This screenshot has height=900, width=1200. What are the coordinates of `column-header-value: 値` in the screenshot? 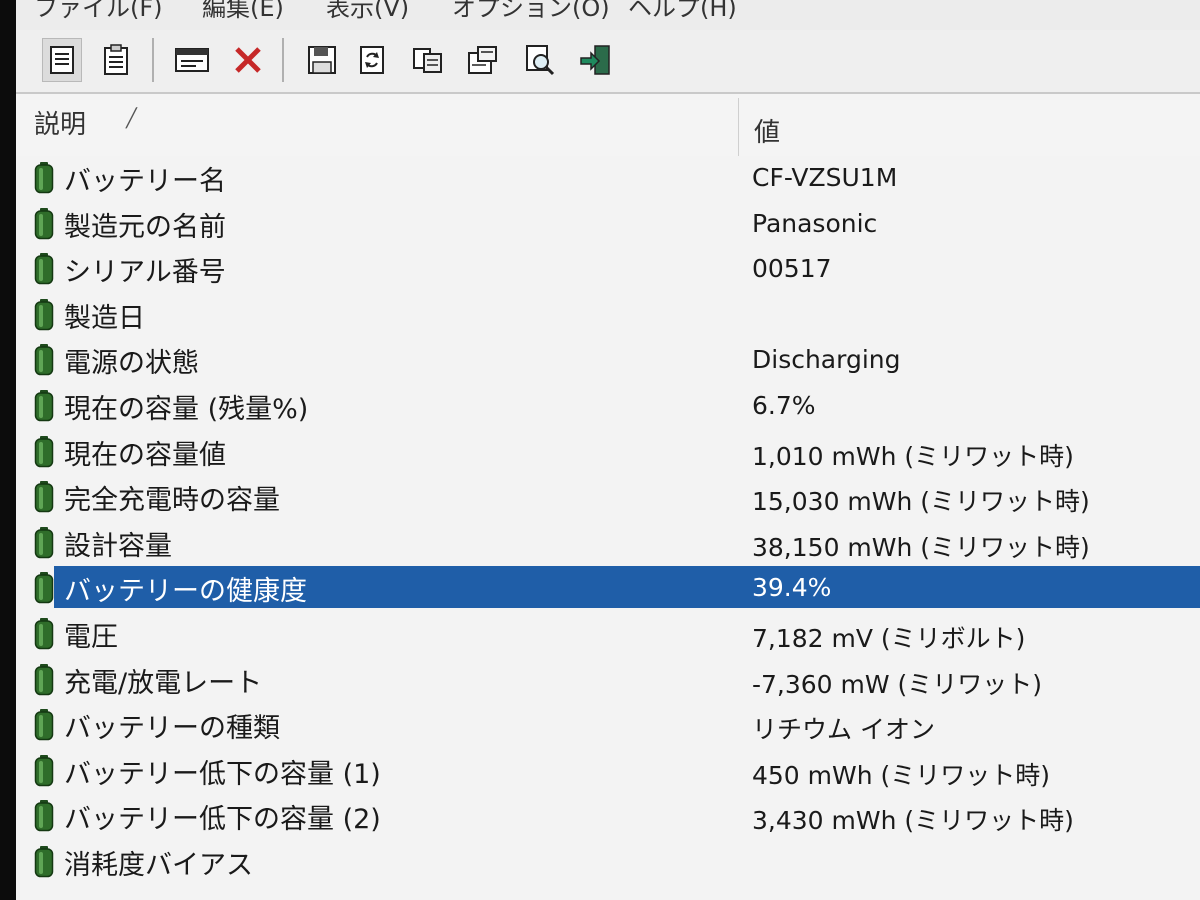 It's located at (767, 130).